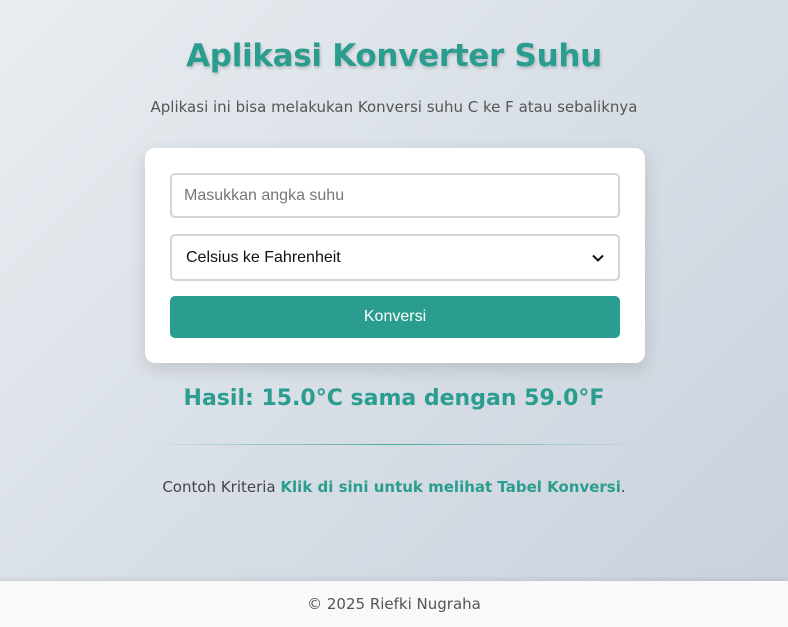  Describe the element at coordinates (394, 56) in the screenshot. I see `page-title: Aplikasi Konverter Suhu` at that location.